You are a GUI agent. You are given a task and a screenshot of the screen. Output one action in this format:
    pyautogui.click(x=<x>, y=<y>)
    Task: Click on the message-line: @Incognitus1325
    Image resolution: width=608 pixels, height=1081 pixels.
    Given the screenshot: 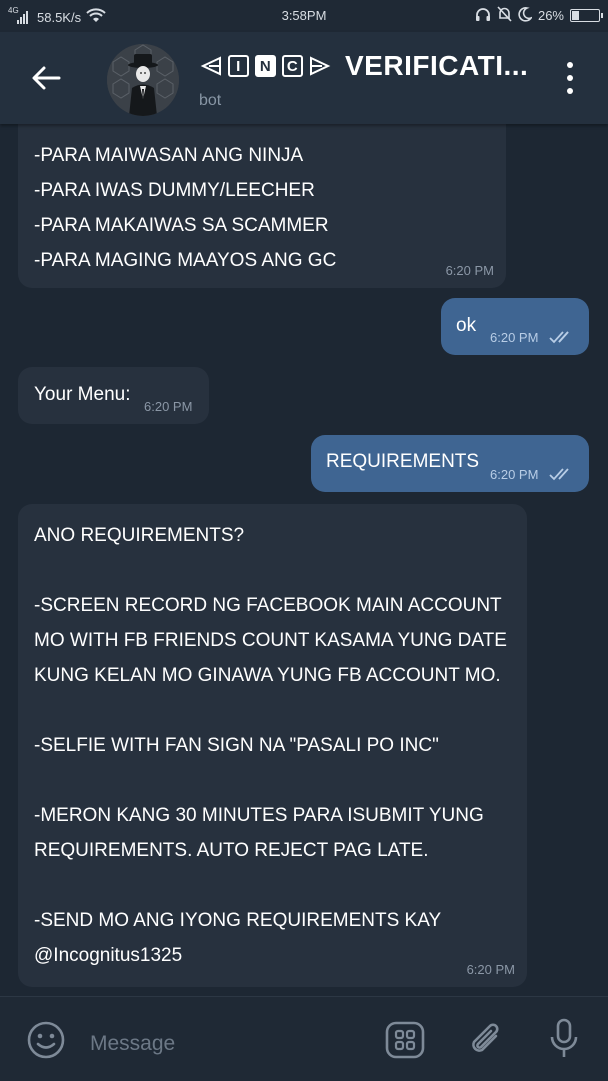 What is the action you would take?
    pyautogui.click(x=108, y=955)
    